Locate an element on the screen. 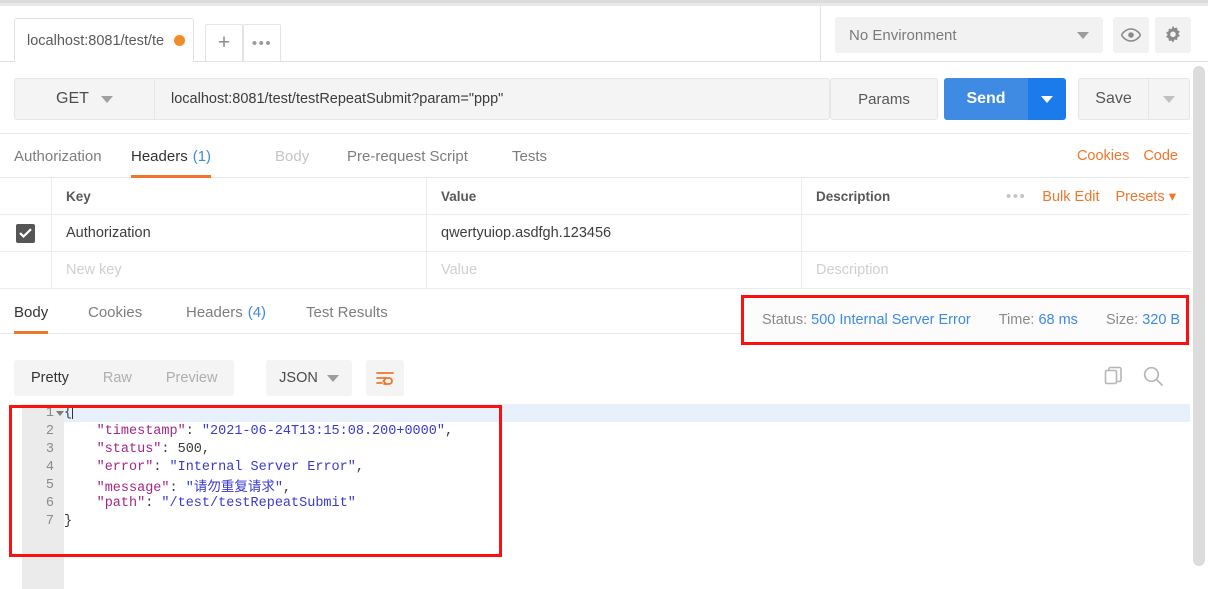 This screenshot has width=1208, height=589. settings-button is located at coordinates (1173, 35).